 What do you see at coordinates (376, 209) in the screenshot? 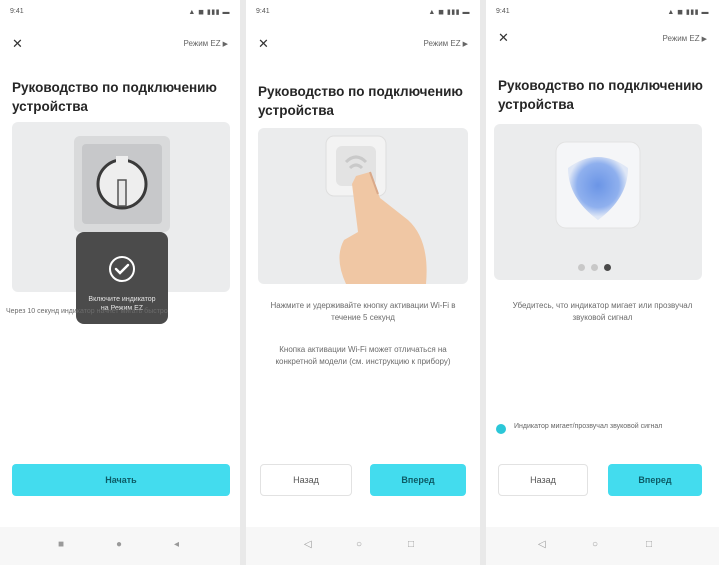
I see `hand-press-icon` at bounding box center [376, 209].